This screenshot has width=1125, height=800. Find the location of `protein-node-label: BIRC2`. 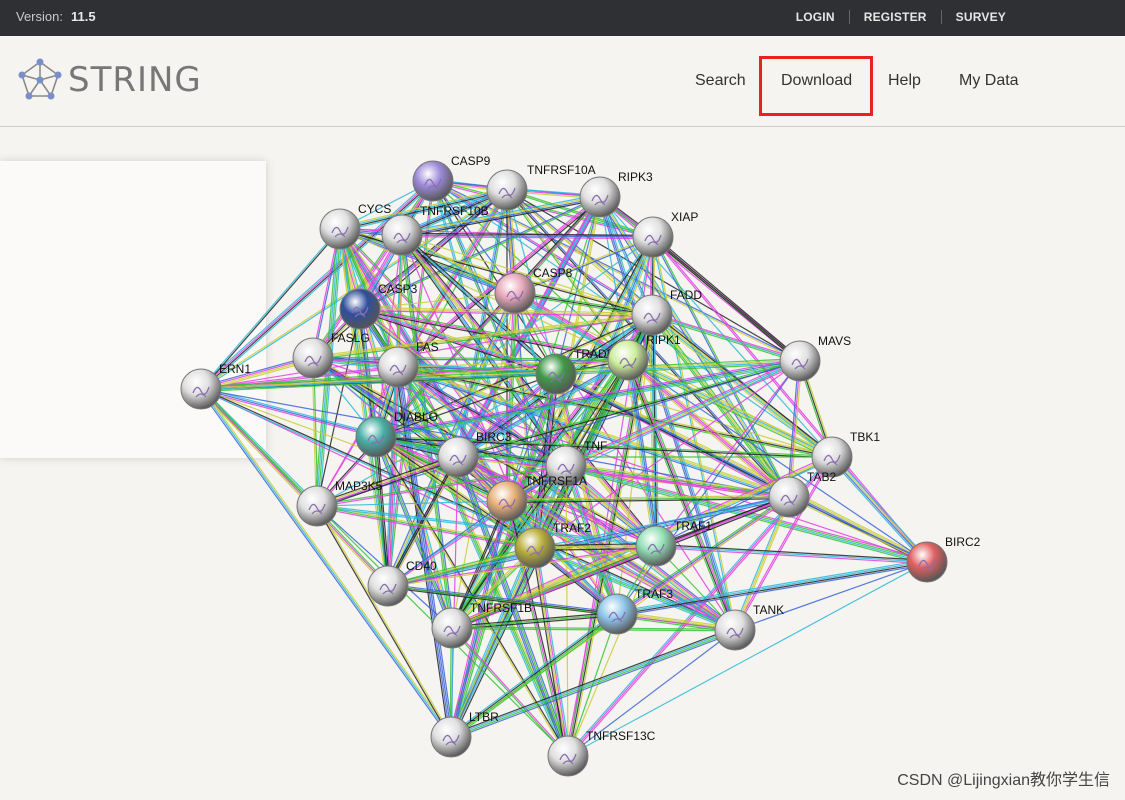

protein-node-label: BIRC2 is located at coordinates (963, 542).